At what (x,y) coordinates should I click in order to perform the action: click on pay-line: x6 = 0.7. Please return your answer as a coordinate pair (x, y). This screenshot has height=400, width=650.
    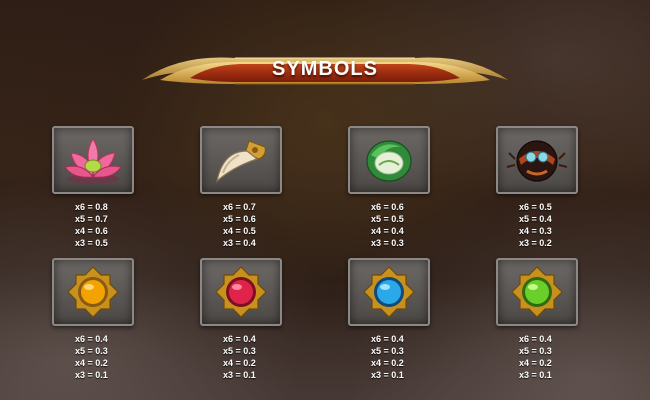
    Looking at the image, I should click on (239, 207).